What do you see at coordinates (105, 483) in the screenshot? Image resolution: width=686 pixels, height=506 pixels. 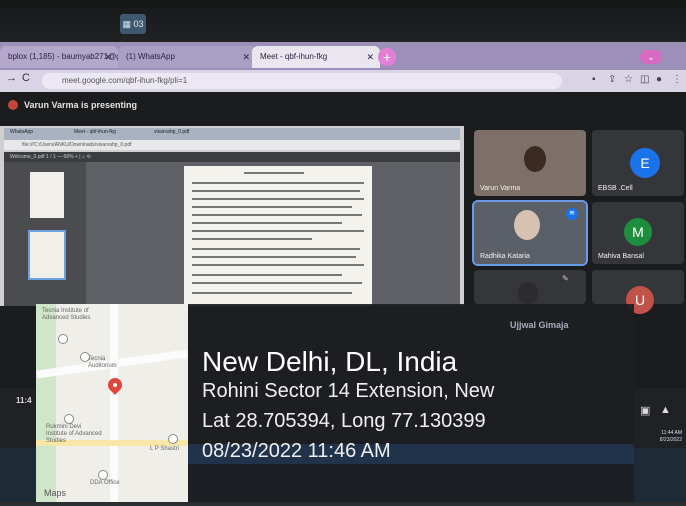 I see `map-label: DDA Office` at bounding box center [105, 483].